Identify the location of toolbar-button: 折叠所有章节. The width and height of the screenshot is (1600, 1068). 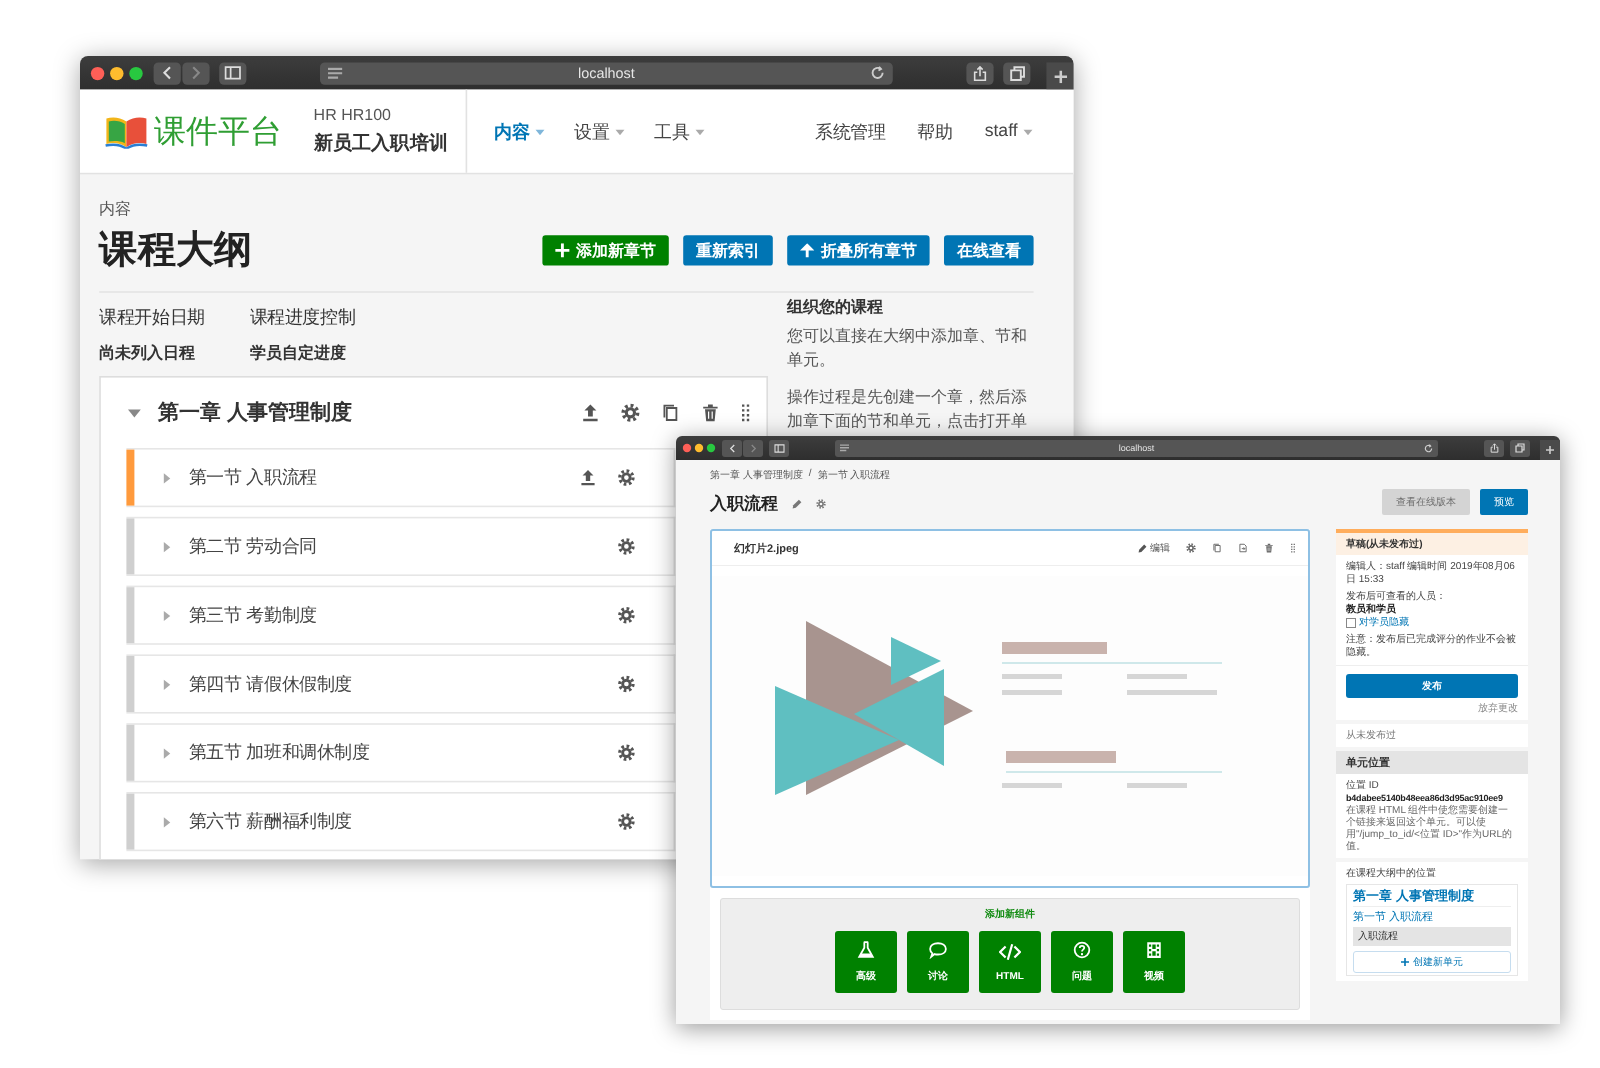
(858, 250).